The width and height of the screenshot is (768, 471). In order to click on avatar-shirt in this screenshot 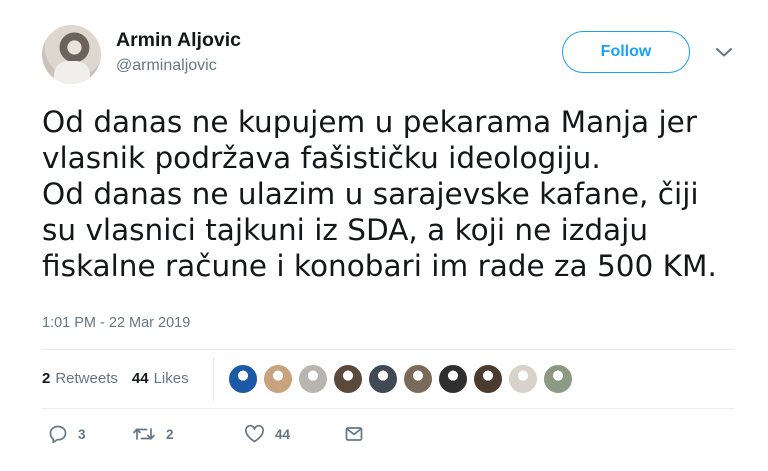, I will do `click(72, 72)`.